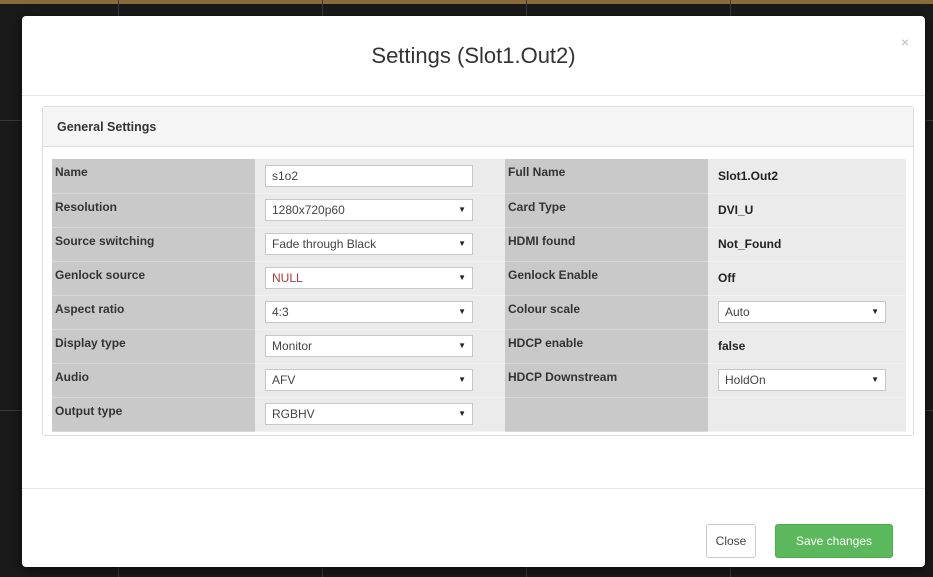 The width and height of the screenshot is (933, 577). What do you see at coordinates (807, 244) in the screenshot?
I see `hdmi-found-value: Not_Found` at bounding box center [807, 244].